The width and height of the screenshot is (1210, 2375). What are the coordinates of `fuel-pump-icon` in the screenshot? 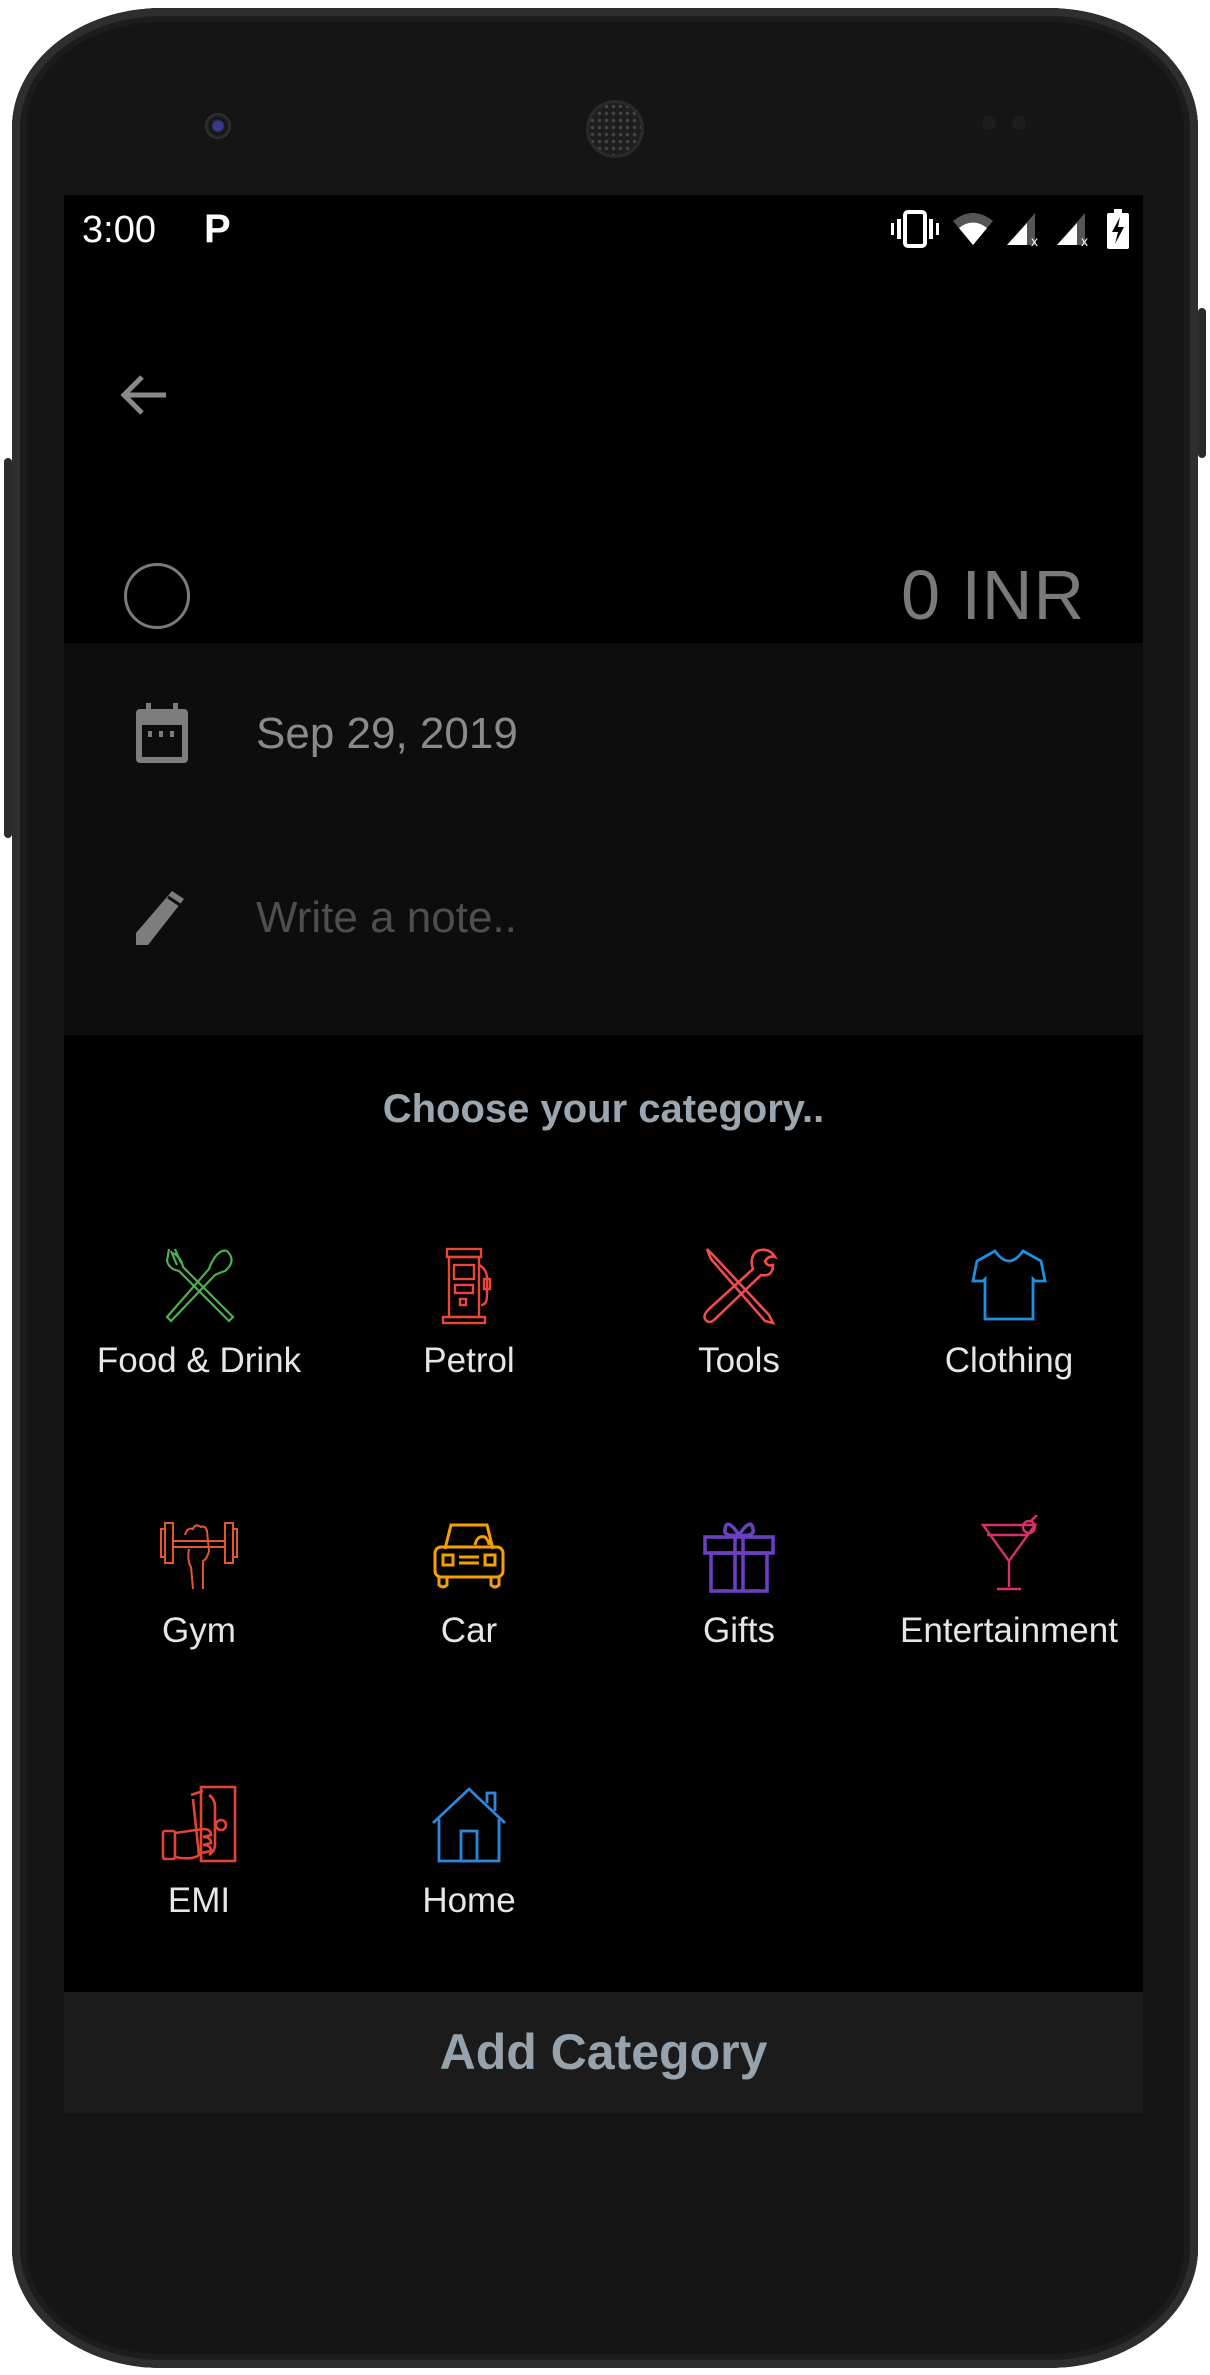 It's located at (466, 1286).